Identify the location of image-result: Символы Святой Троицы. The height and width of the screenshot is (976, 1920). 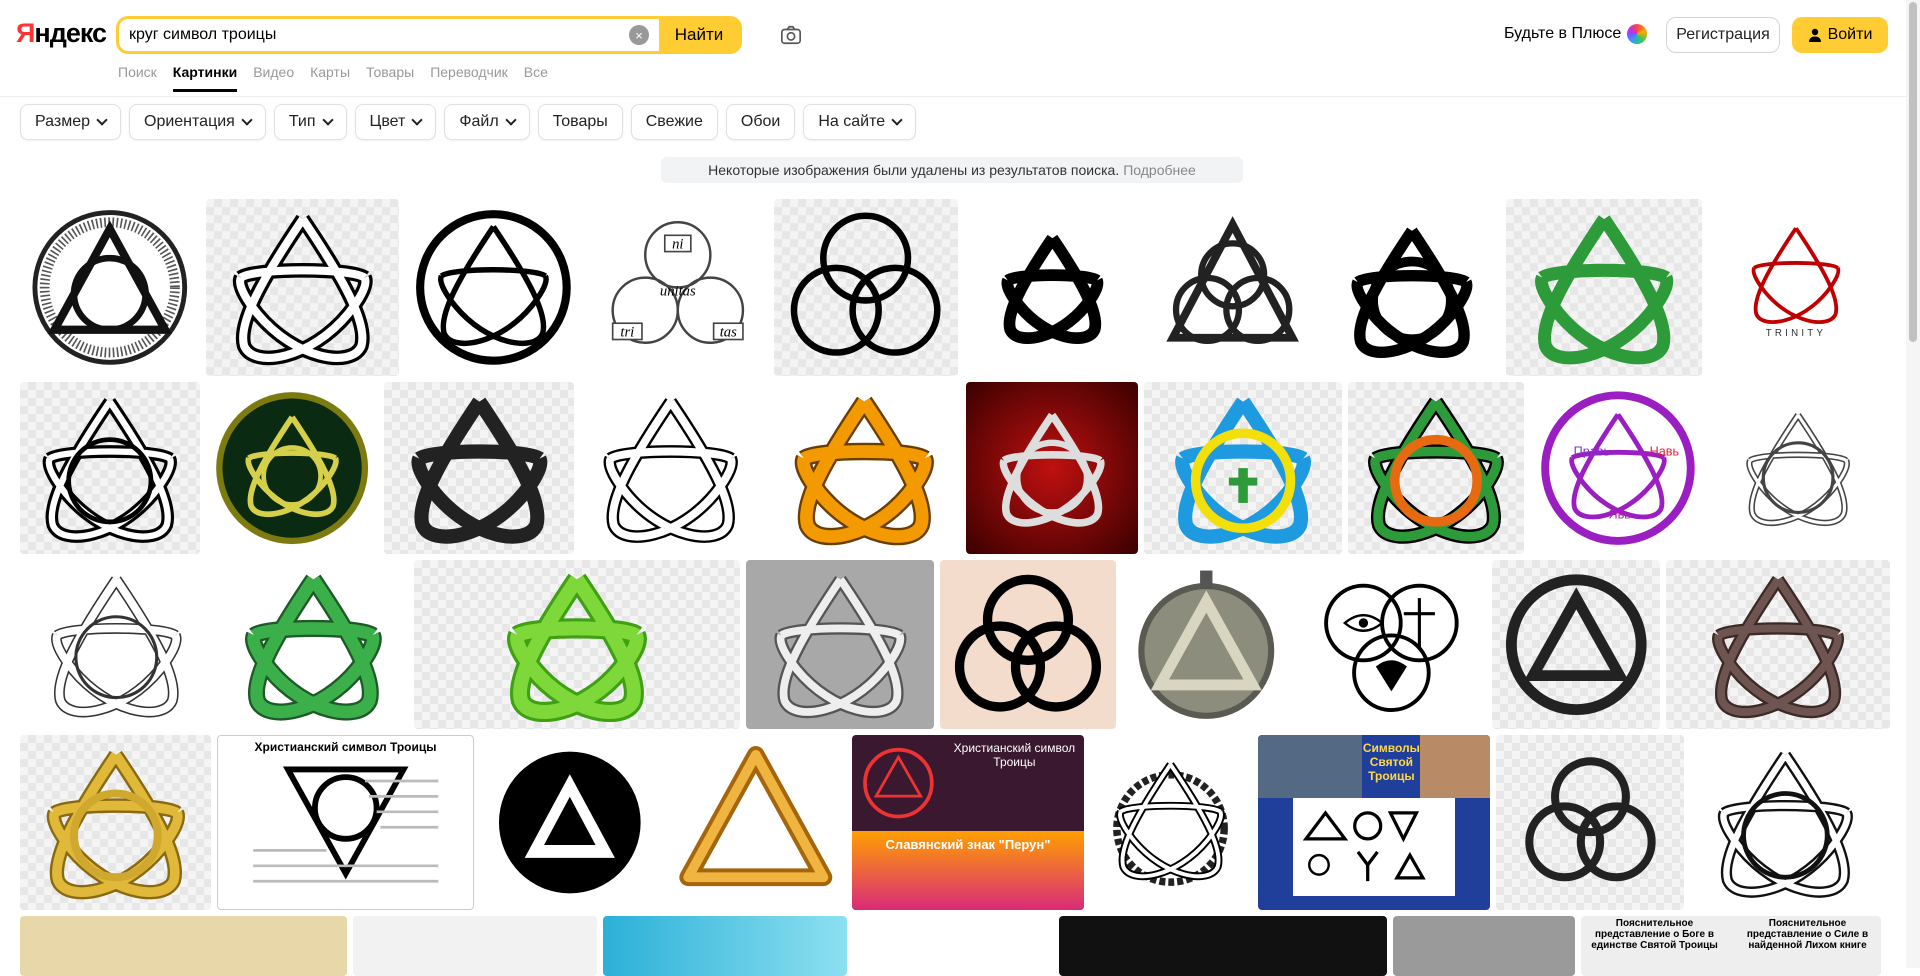
(1374, 822).